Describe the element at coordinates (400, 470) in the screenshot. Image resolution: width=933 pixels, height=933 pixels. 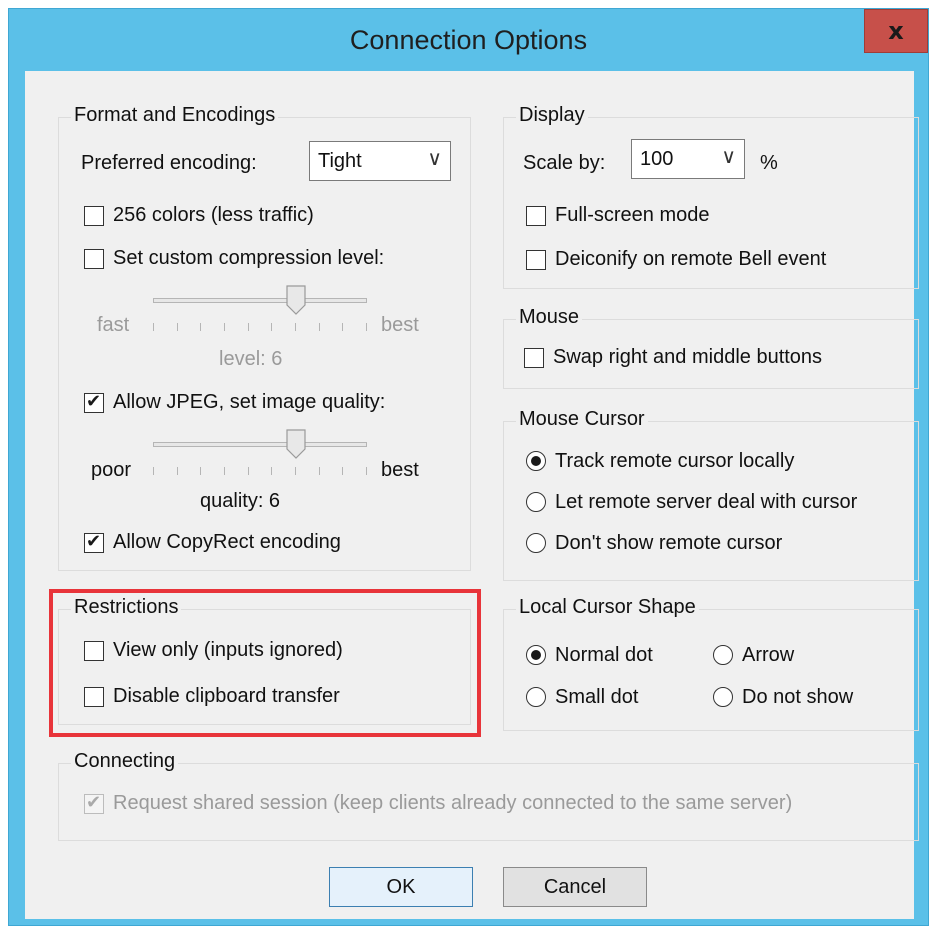
I see `quality-best-label: best` at that location.